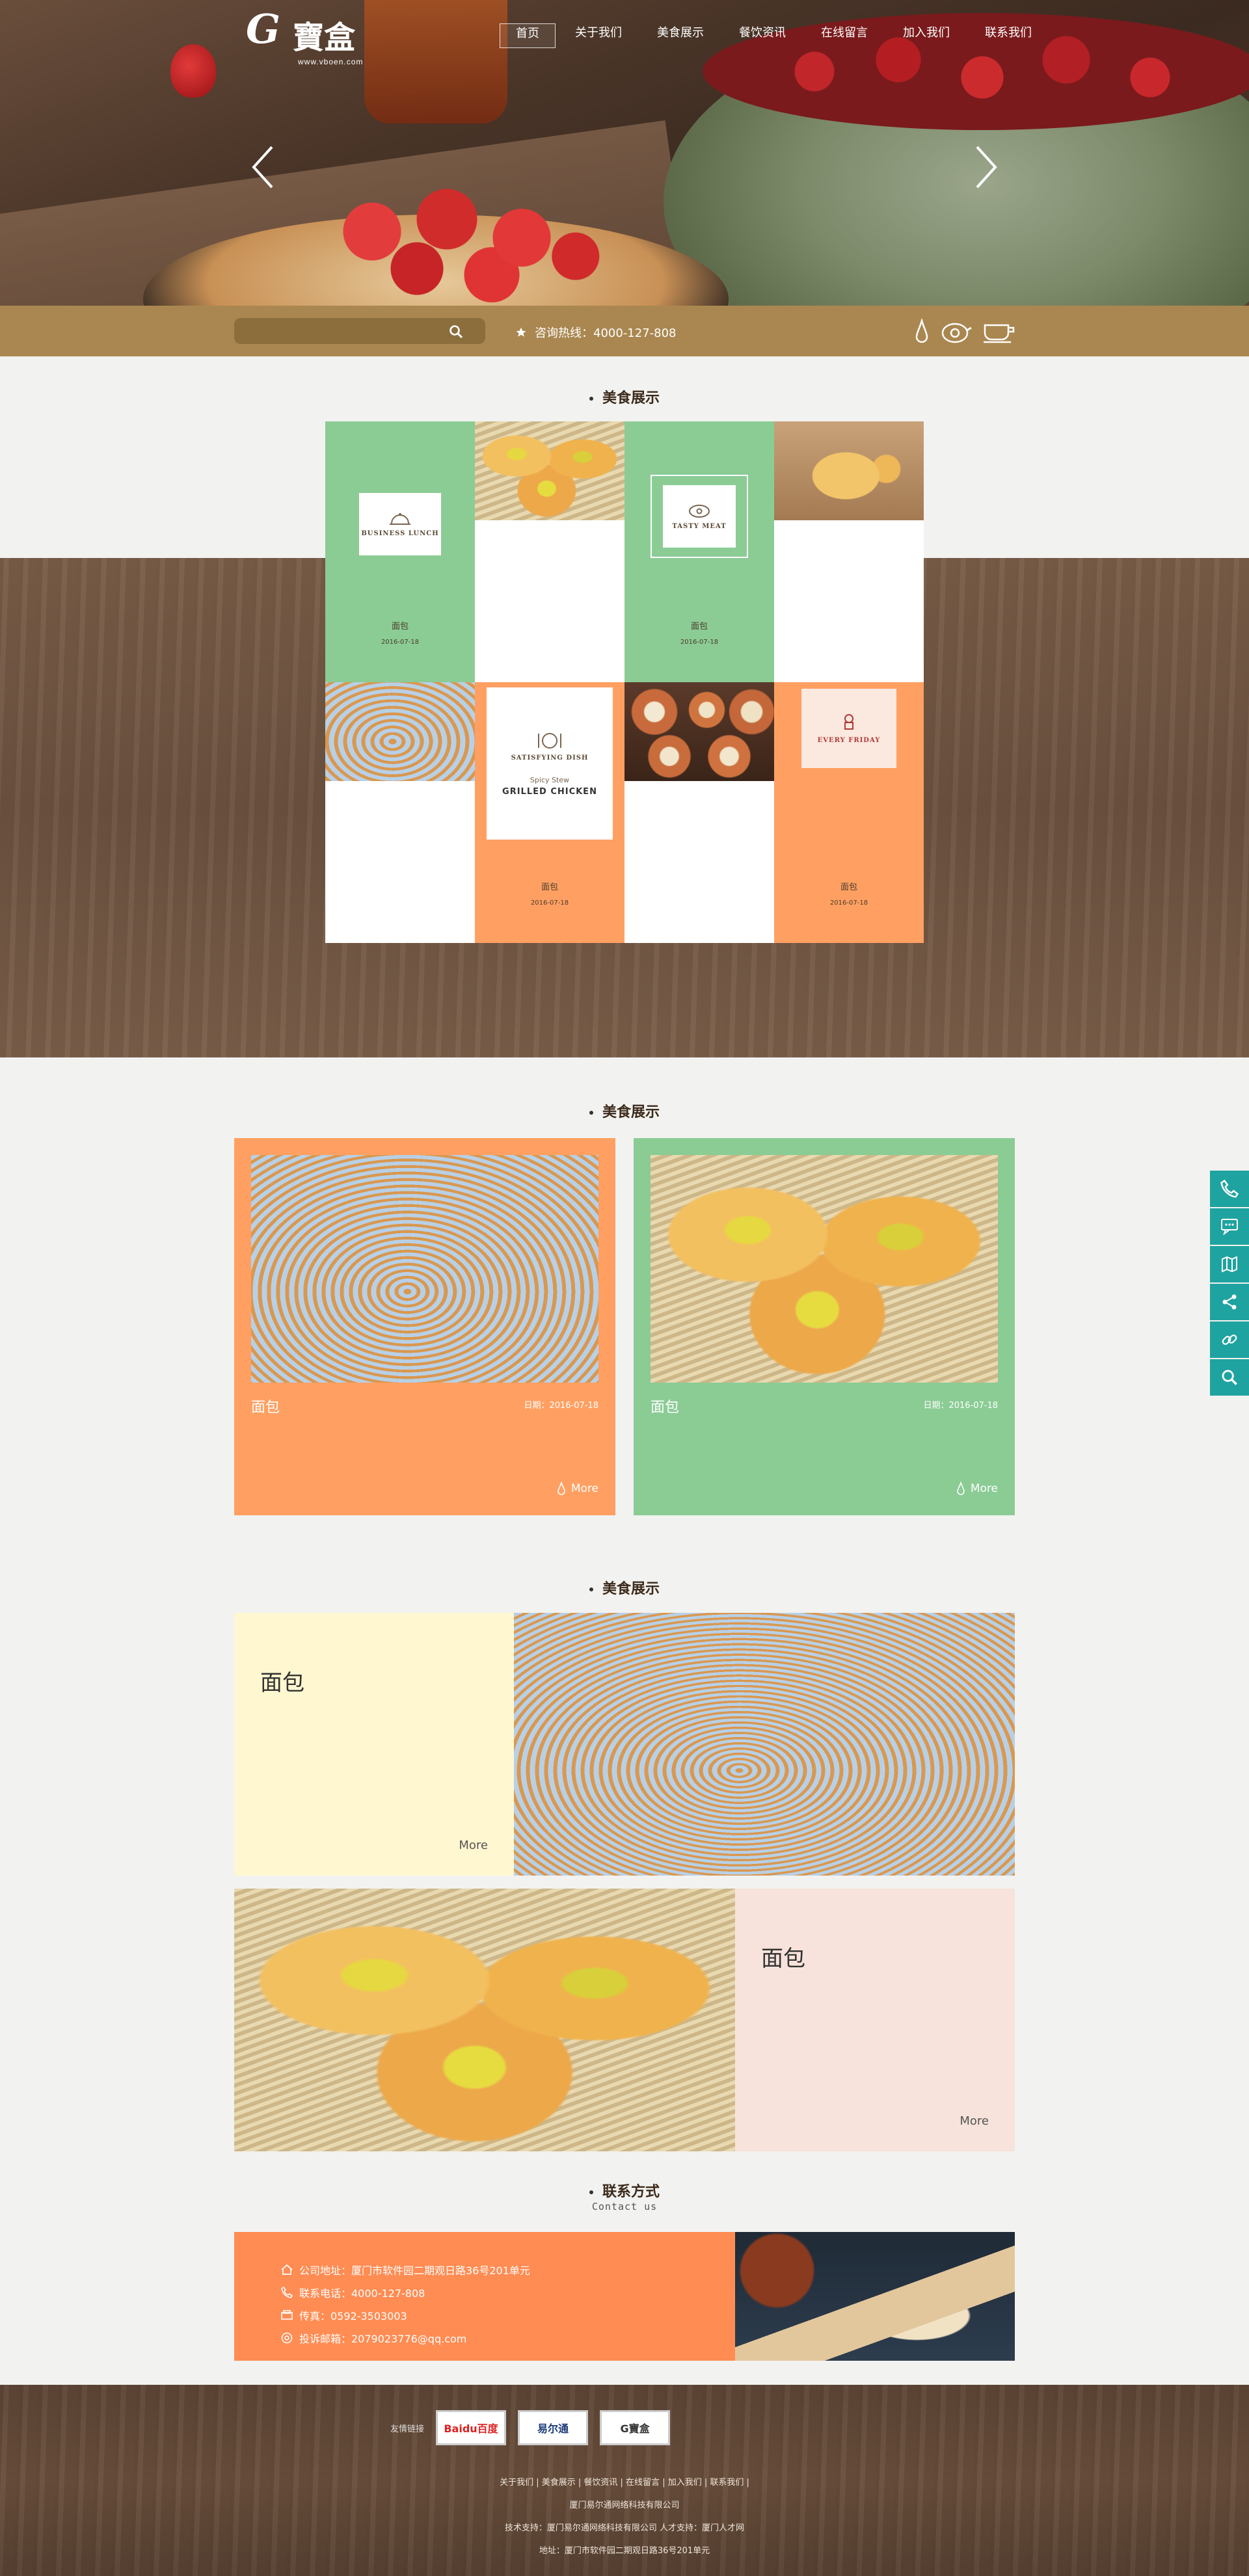 The image size is (1249, 2576). What do you see at coordinates (624, 2551) in the screenshot?
I see `footer-address: 地址：厦门市软件园二期观日路36号201单元` at bounding box center [624, 2551].